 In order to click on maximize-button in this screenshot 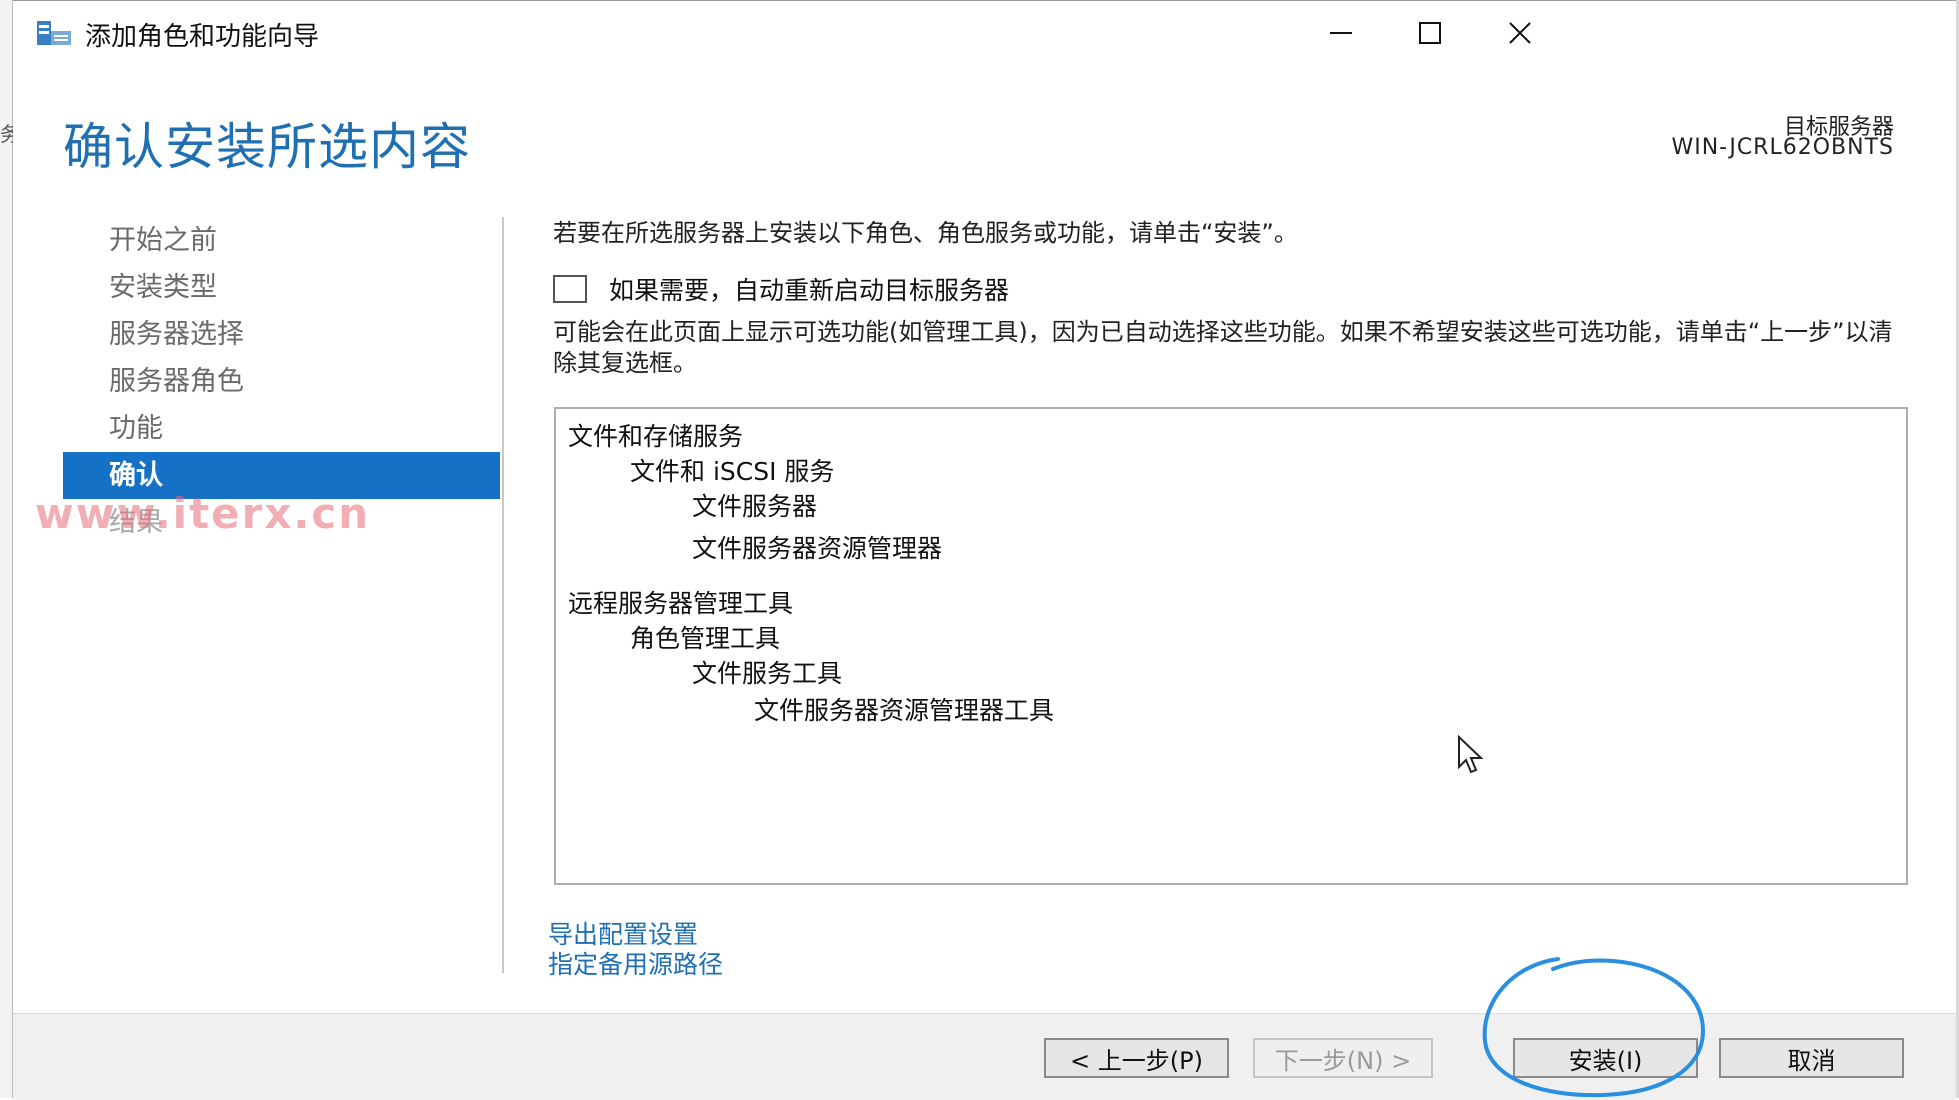, I will do `click(1430, 33)`.